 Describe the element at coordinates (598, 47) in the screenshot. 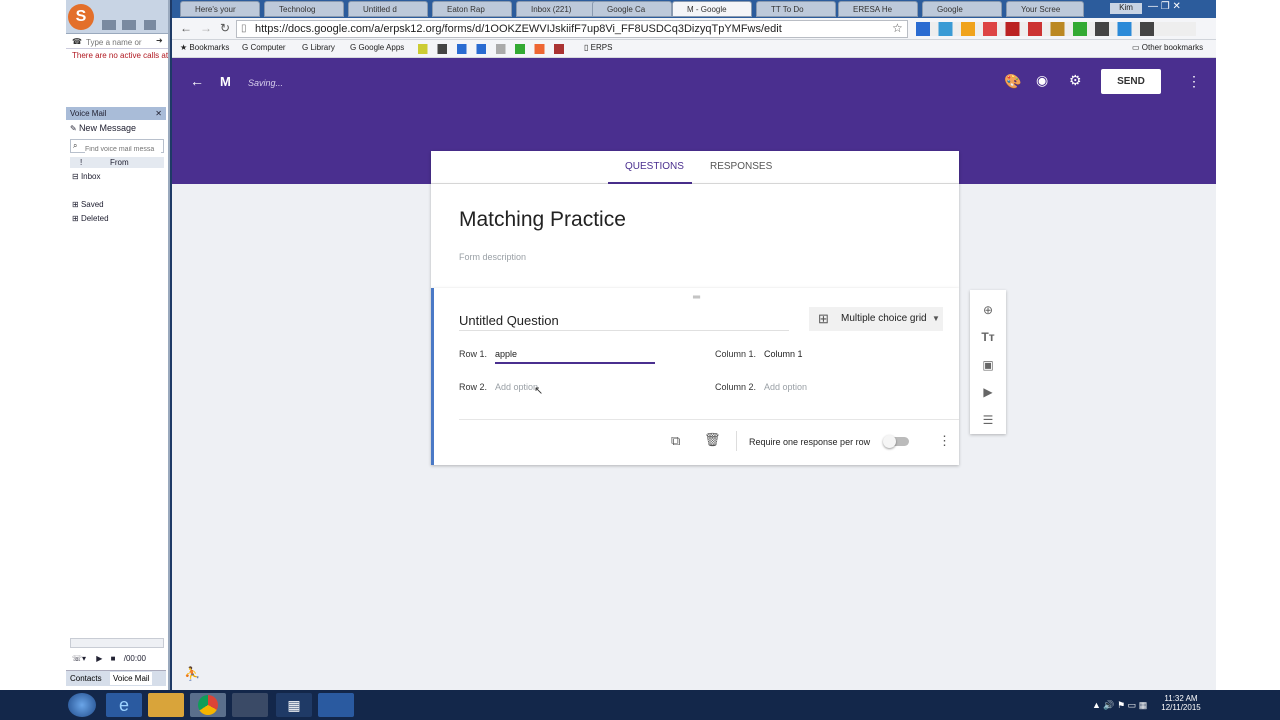

I see `bookmark-erps: ▯ ERPS` at that location.